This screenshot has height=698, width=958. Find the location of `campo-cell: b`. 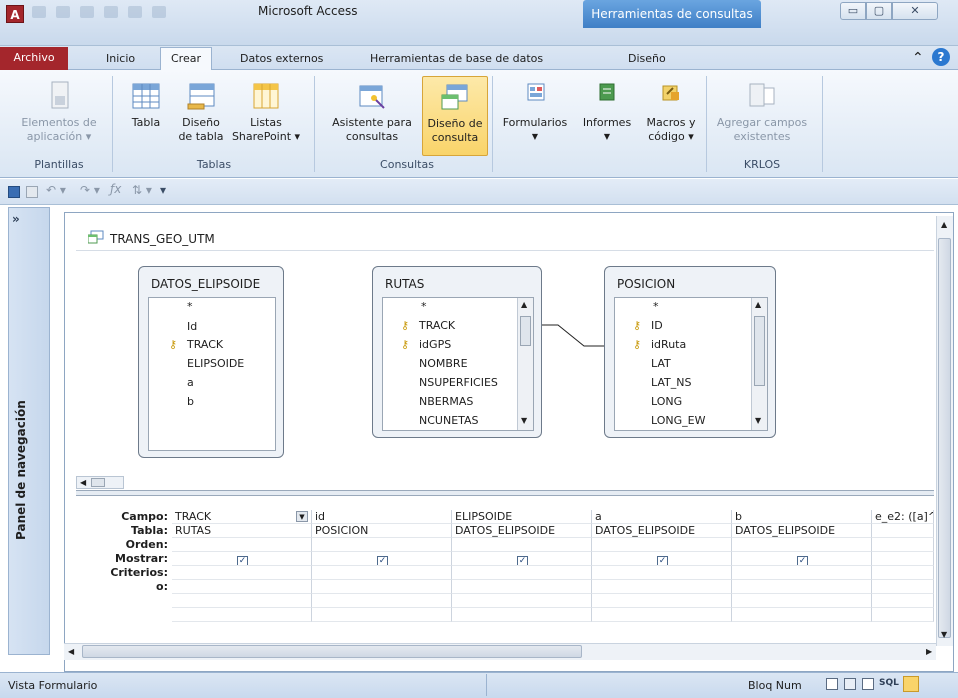

campo-cell: b is located at coordinates (802, 517).